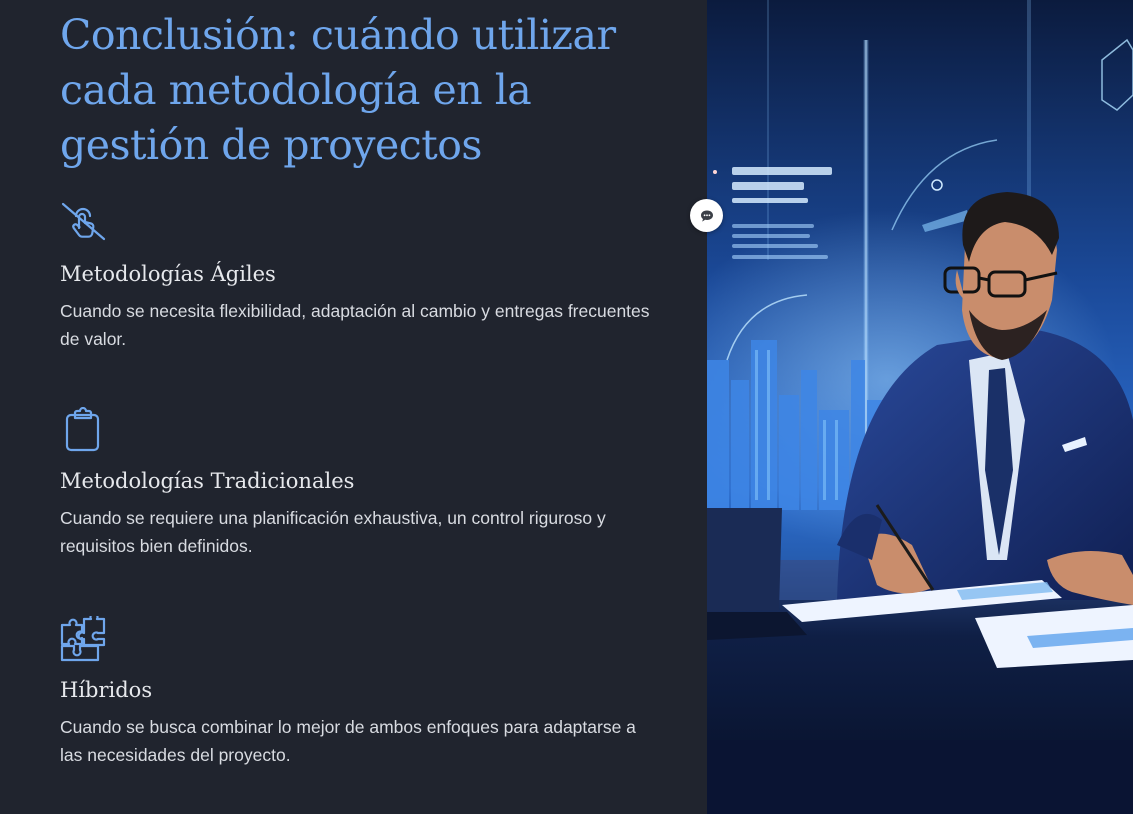  What do you see at coordinates (83, 639) in the screenshot?
I see `puzzle-pieces-icon` at bounding box center [83, 639].